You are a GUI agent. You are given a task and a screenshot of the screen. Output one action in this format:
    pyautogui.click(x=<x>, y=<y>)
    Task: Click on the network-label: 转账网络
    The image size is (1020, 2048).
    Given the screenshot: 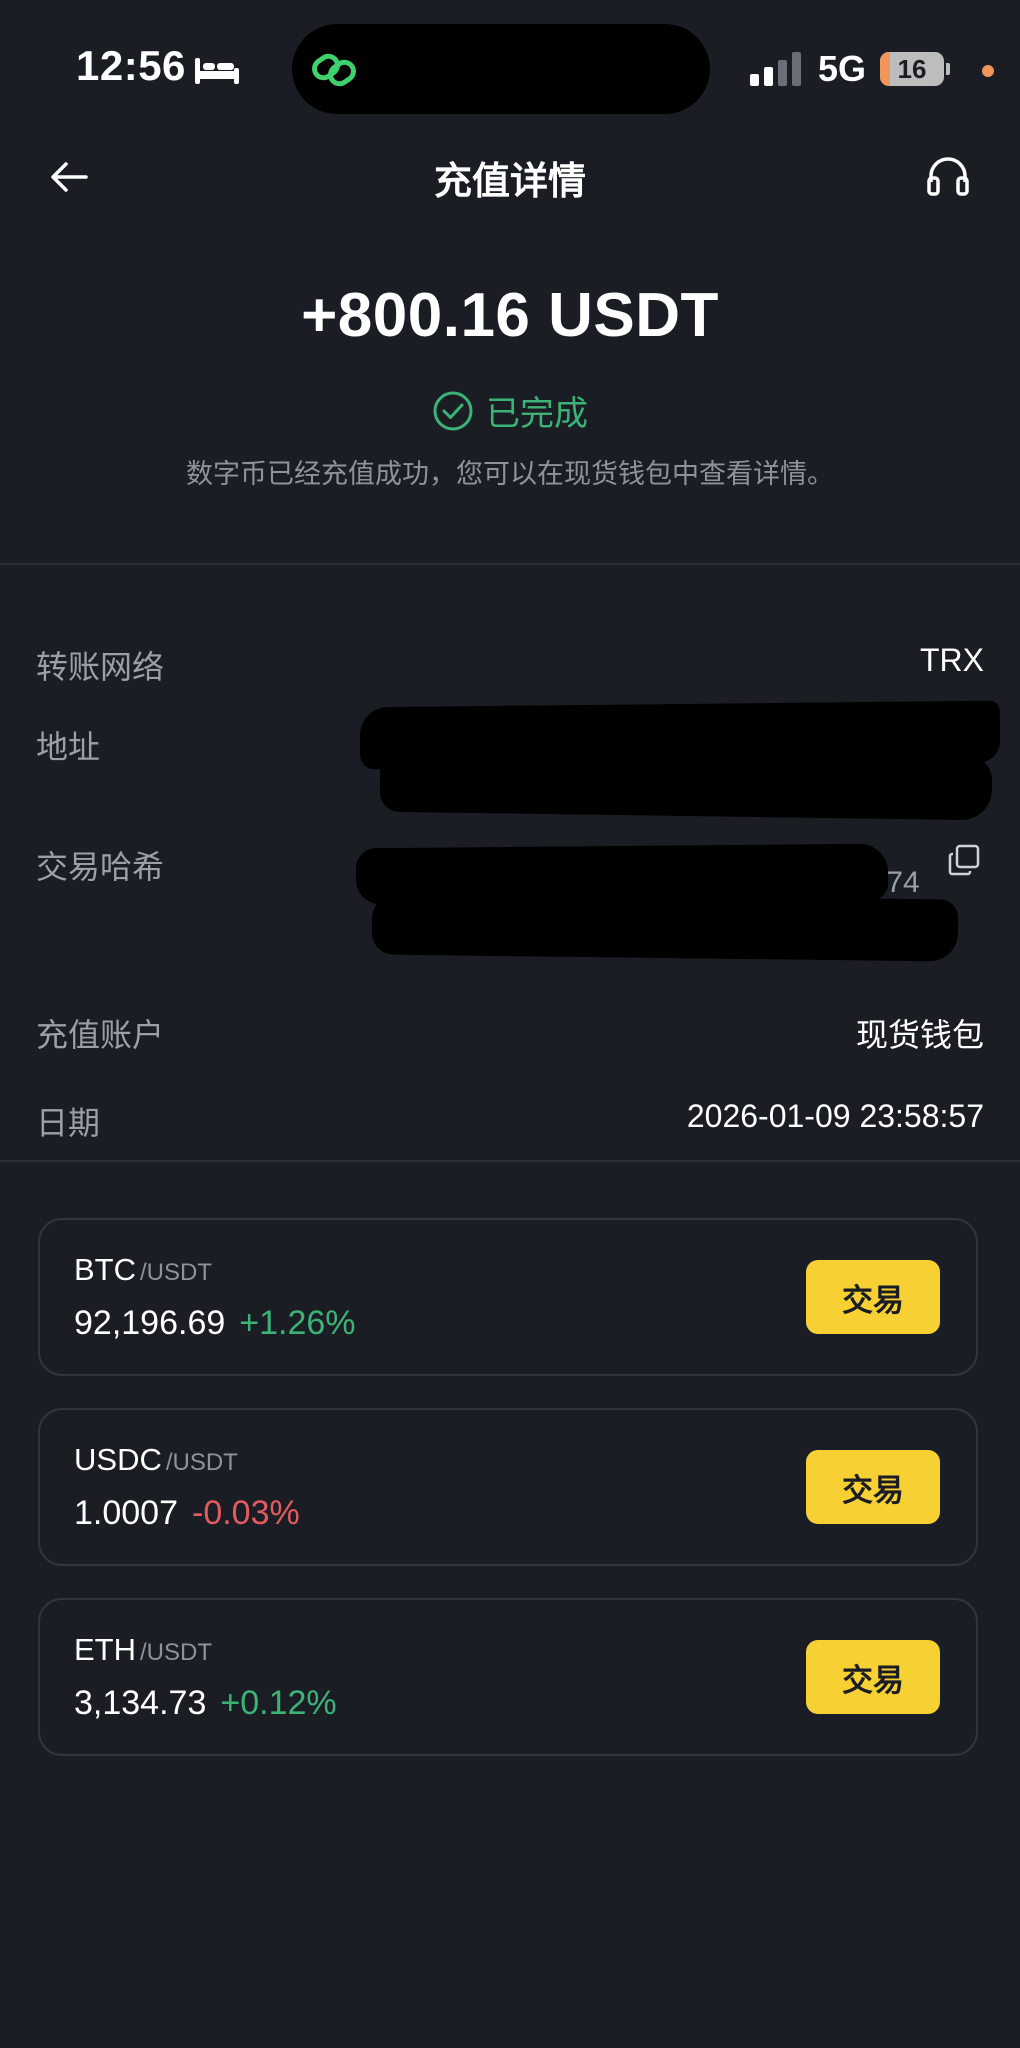 What is the action you would take?
    pyautogui.click(x=100, y=667)
    